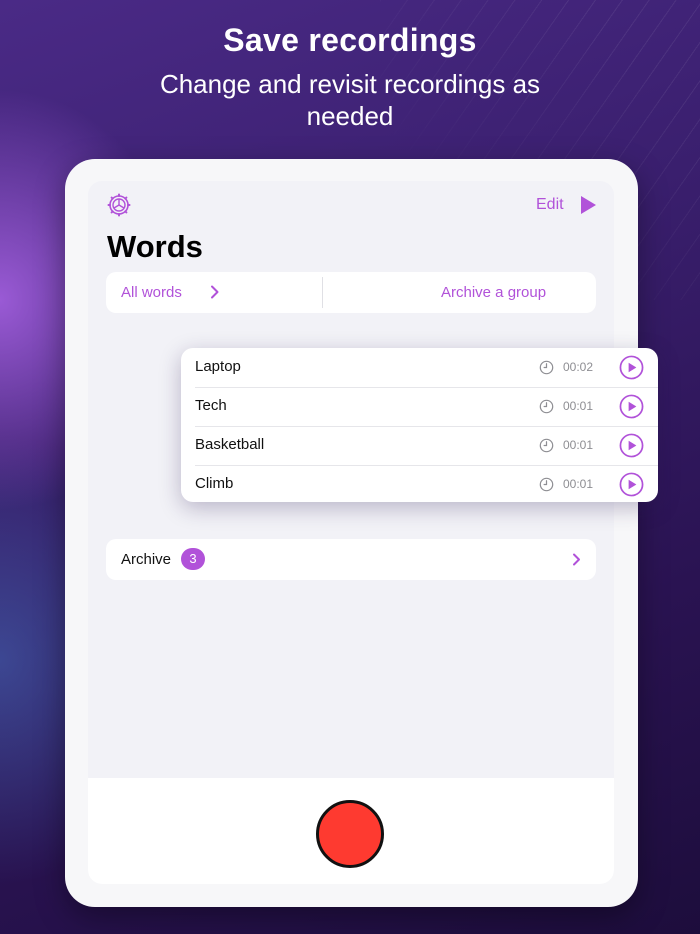  Describe the element at coordinates (588, 205) in the screenshot. I see `play-triangle-icon` at that location.